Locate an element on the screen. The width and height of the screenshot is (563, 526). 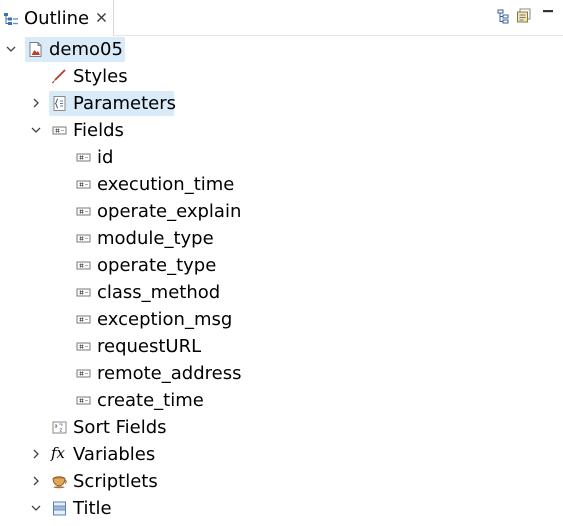
tree-node-label: Fields is located at coordinates (98, 130).